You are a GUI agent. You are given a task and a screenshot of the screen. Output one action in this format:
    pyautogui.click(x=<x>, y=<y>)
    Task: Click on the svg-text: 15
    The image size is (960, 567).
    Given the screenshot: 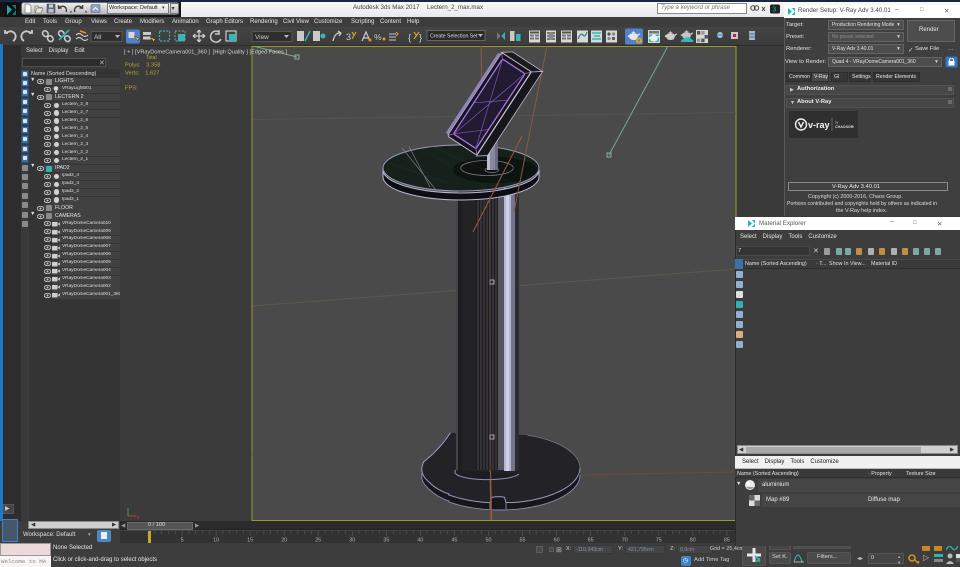 What is the action you would take?
    pyautogui.click(x=250, y=540)
    